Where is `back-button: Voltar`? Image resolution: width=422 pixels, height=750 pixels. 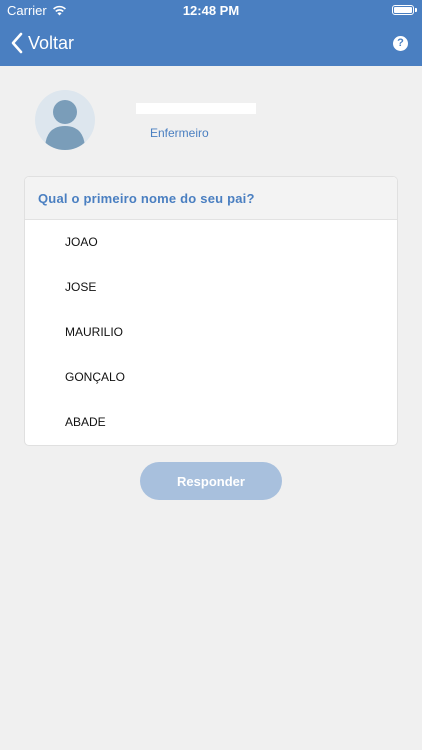
back-button: Voltar is located at coordinates (41, 43).